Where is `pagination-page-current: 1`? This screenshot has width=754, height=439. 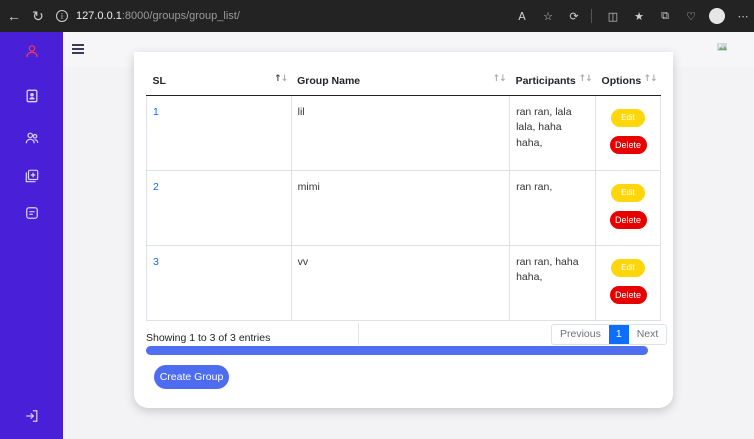 pagination-page-current: 1 is located at coordinates (618, 334).